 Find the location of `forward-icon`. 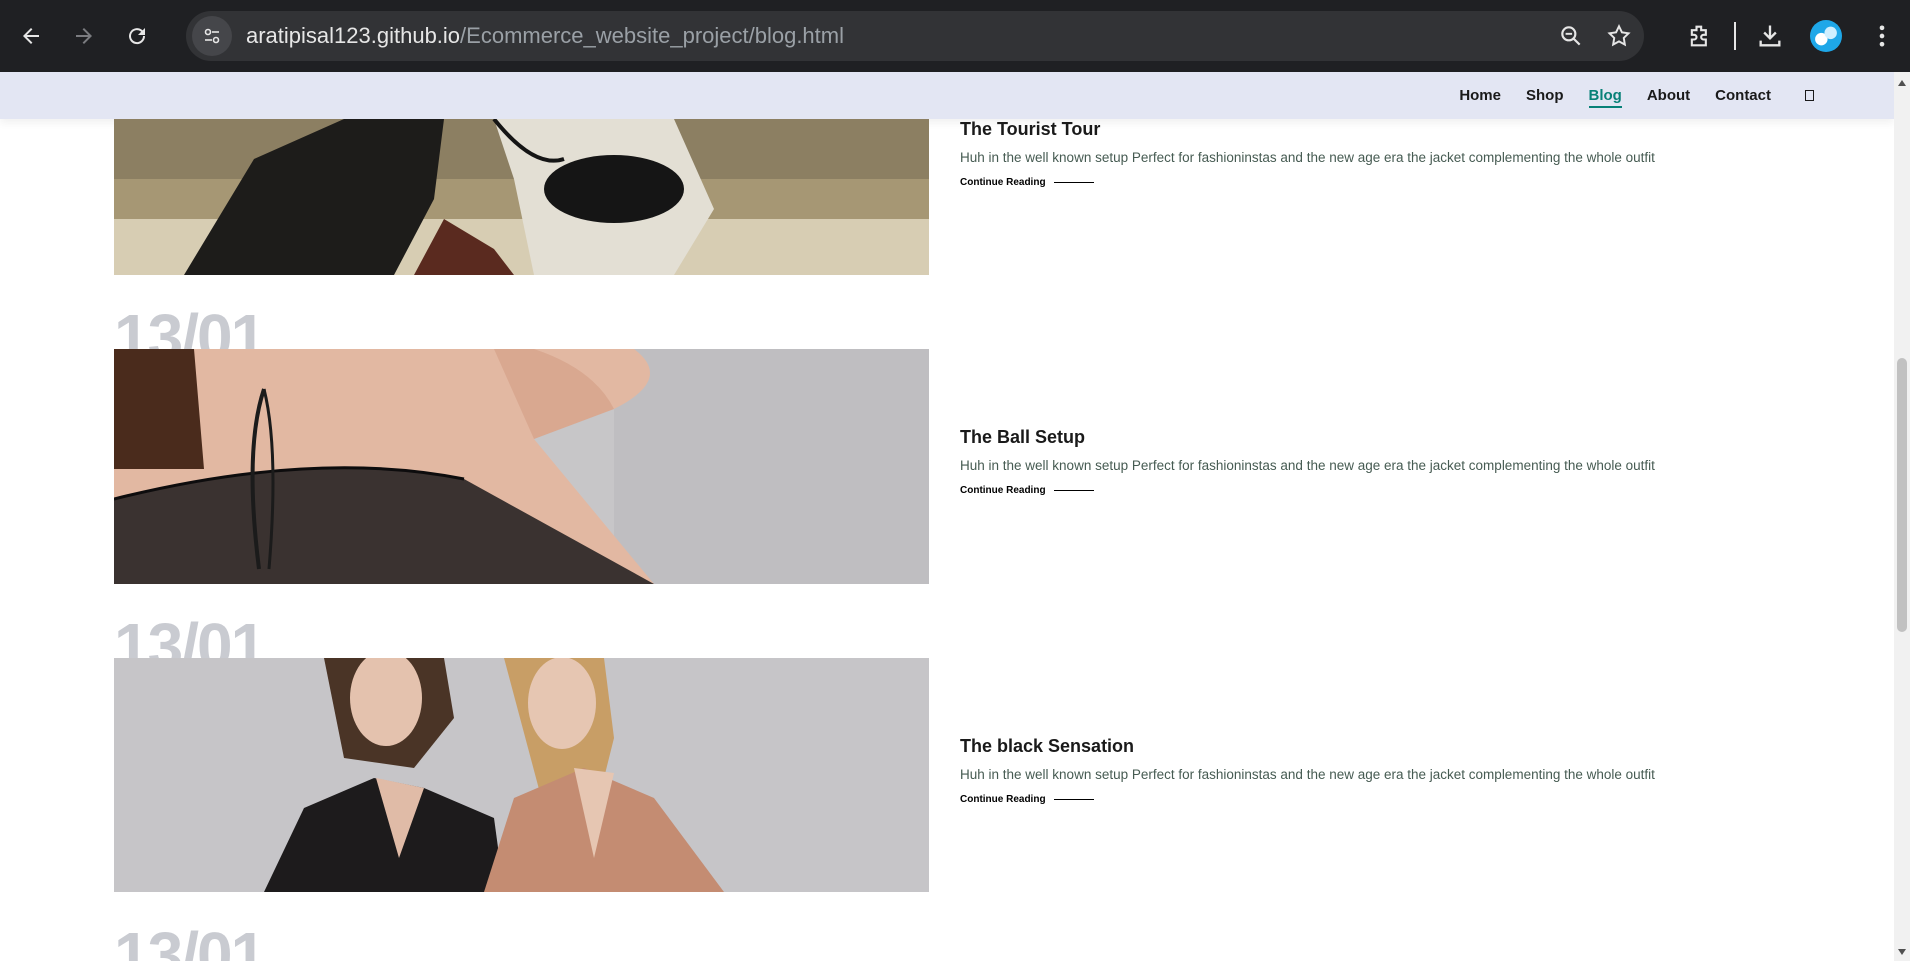

forward-icon is located at coordinates (84, 36).